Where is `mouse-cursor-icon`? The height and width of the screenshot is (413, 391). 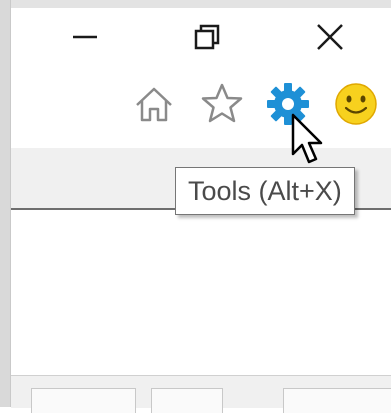
mouse-cursor-icon is located at coordinates (307, 138).